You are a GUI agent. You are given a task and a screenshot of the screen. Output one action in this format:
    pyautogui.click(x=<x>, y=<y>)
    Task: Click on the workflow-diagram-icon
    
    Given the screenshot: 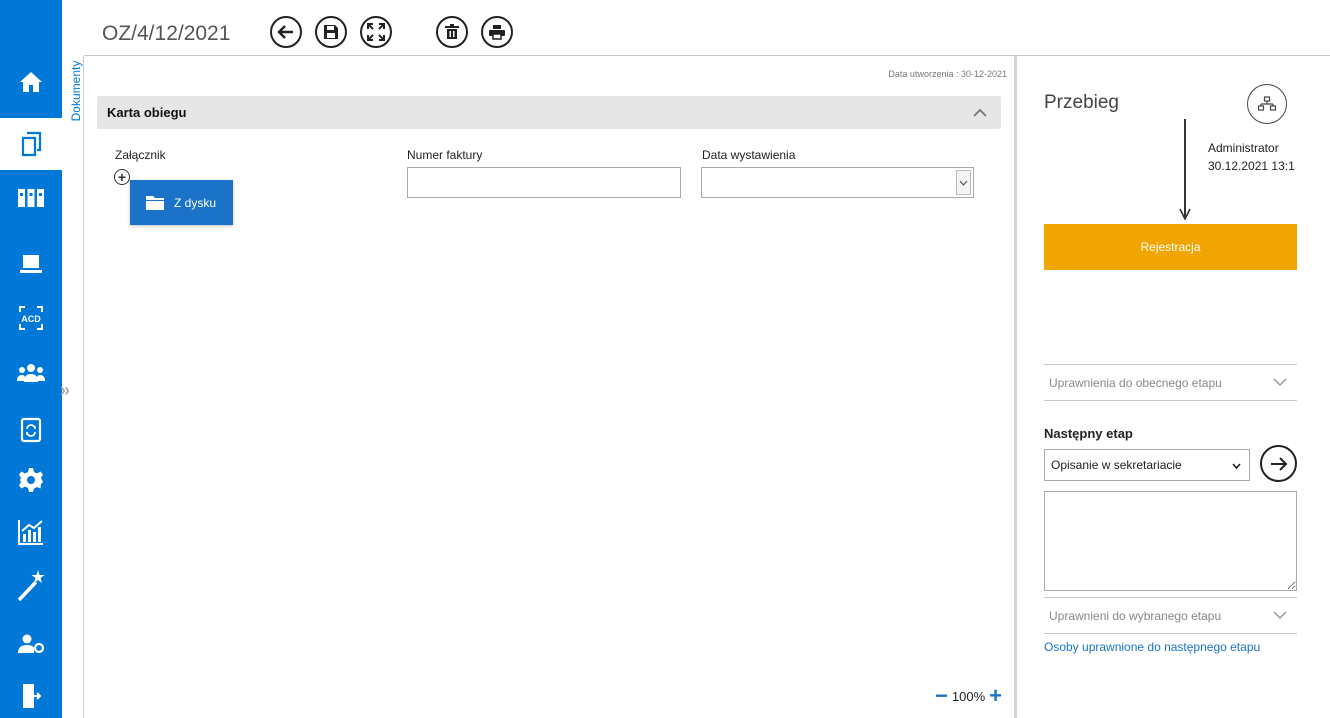 What is the action you would take?
    pyautogui.click(x=1267, y=103)
    